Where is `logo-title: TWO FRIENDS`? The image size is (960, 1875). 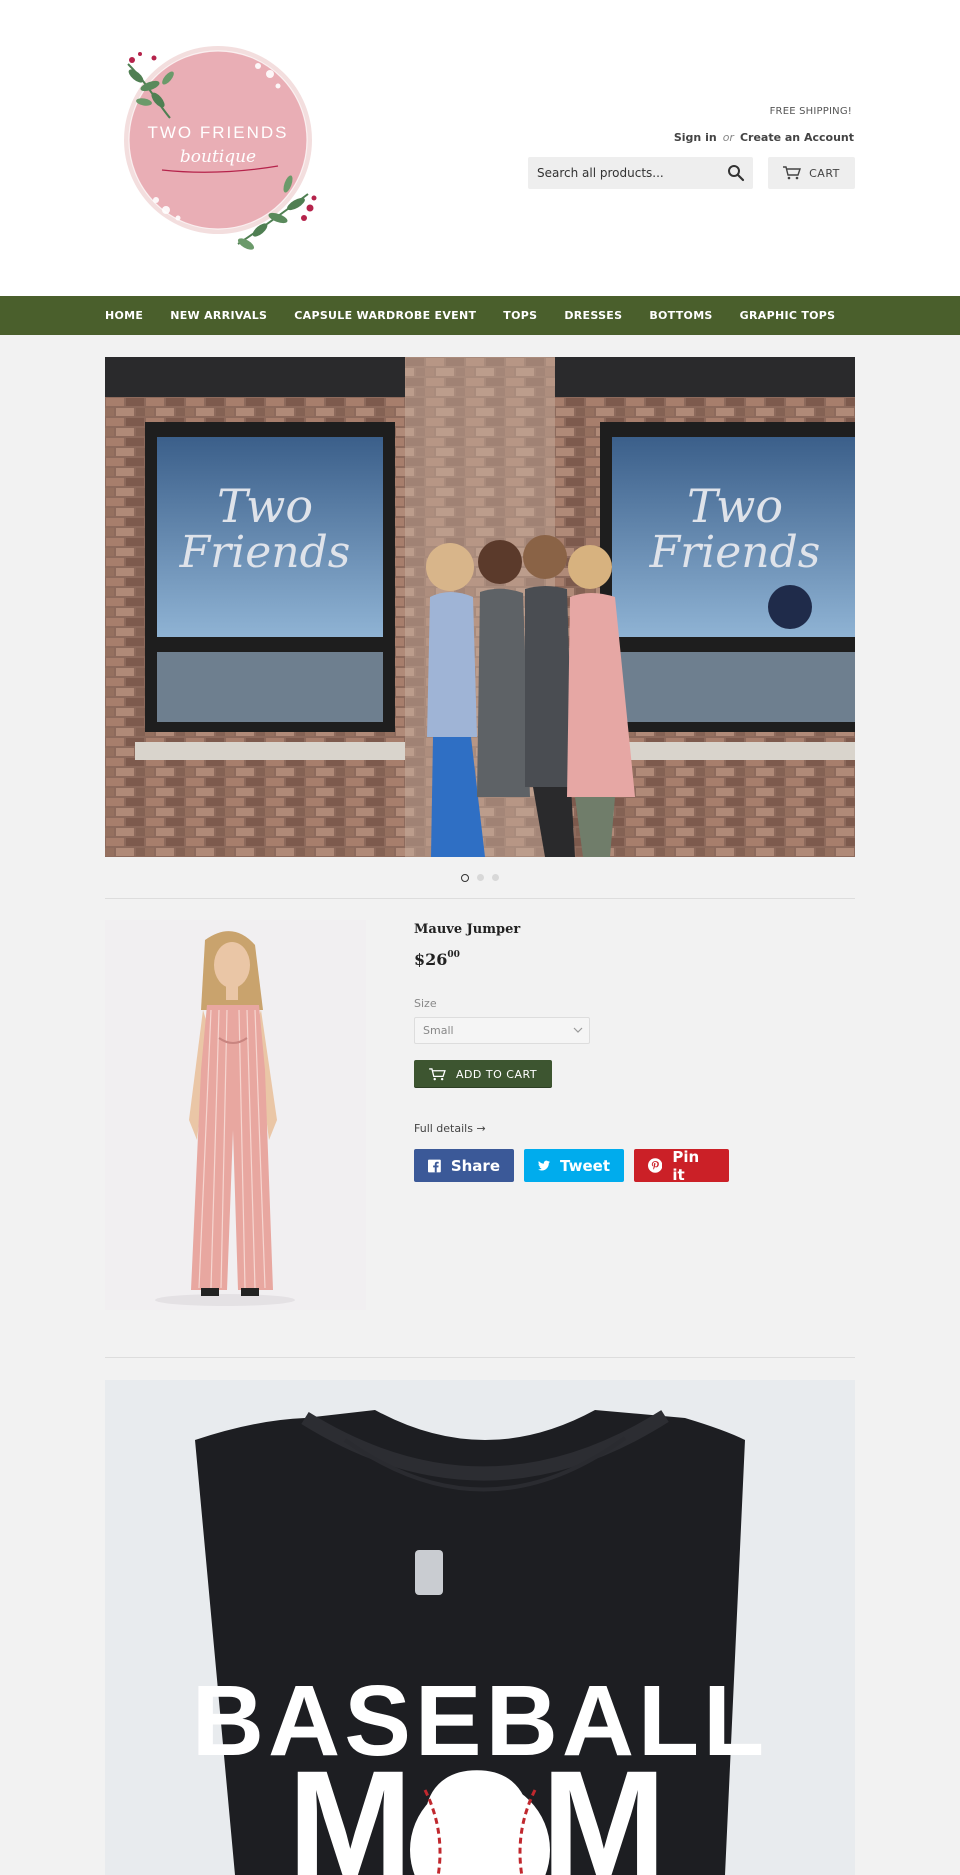
logo-title: TWO FRIENDS is located at coordinates (218, 132).